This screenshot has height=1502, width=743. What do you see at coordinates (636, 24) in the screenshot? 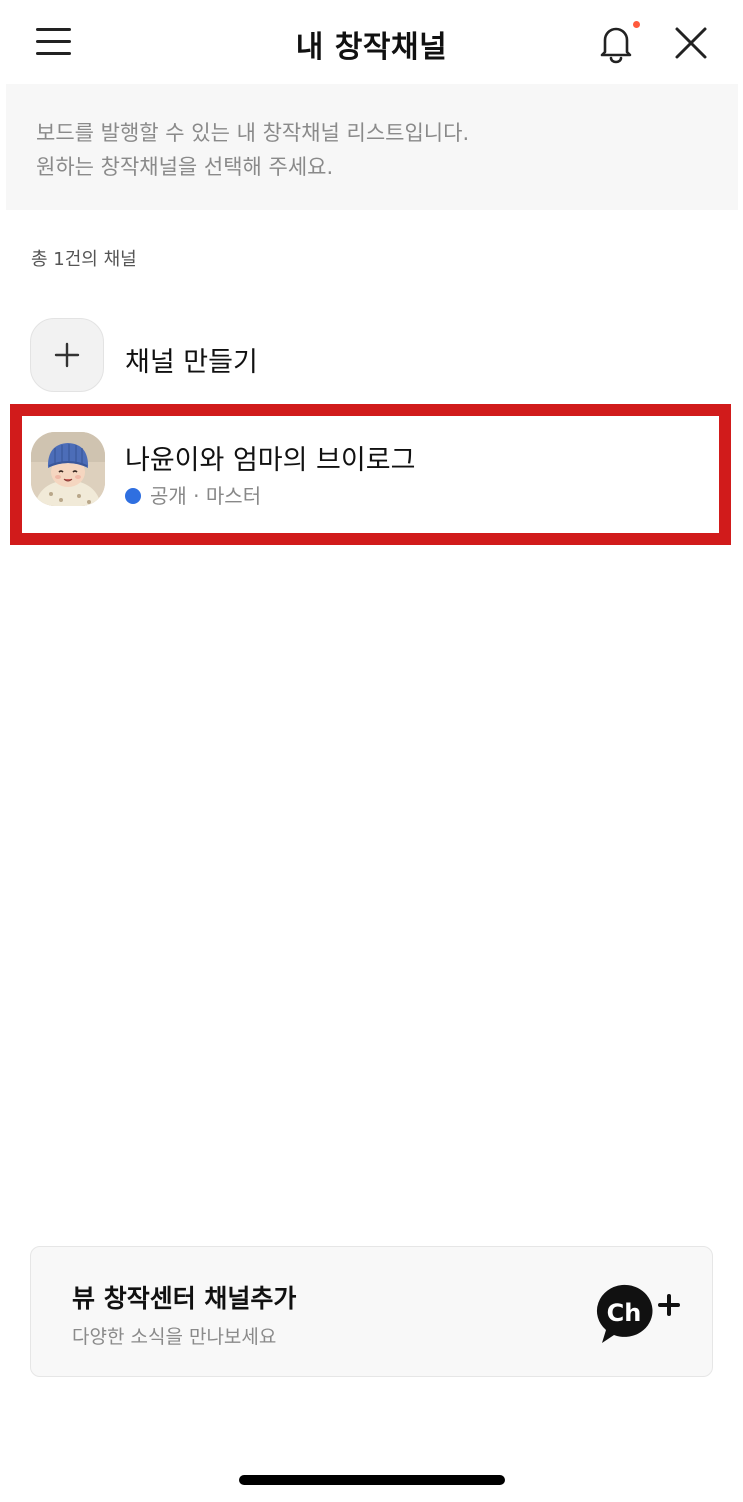
I see `notification-badge-dot` at bounding box center [636, 24].